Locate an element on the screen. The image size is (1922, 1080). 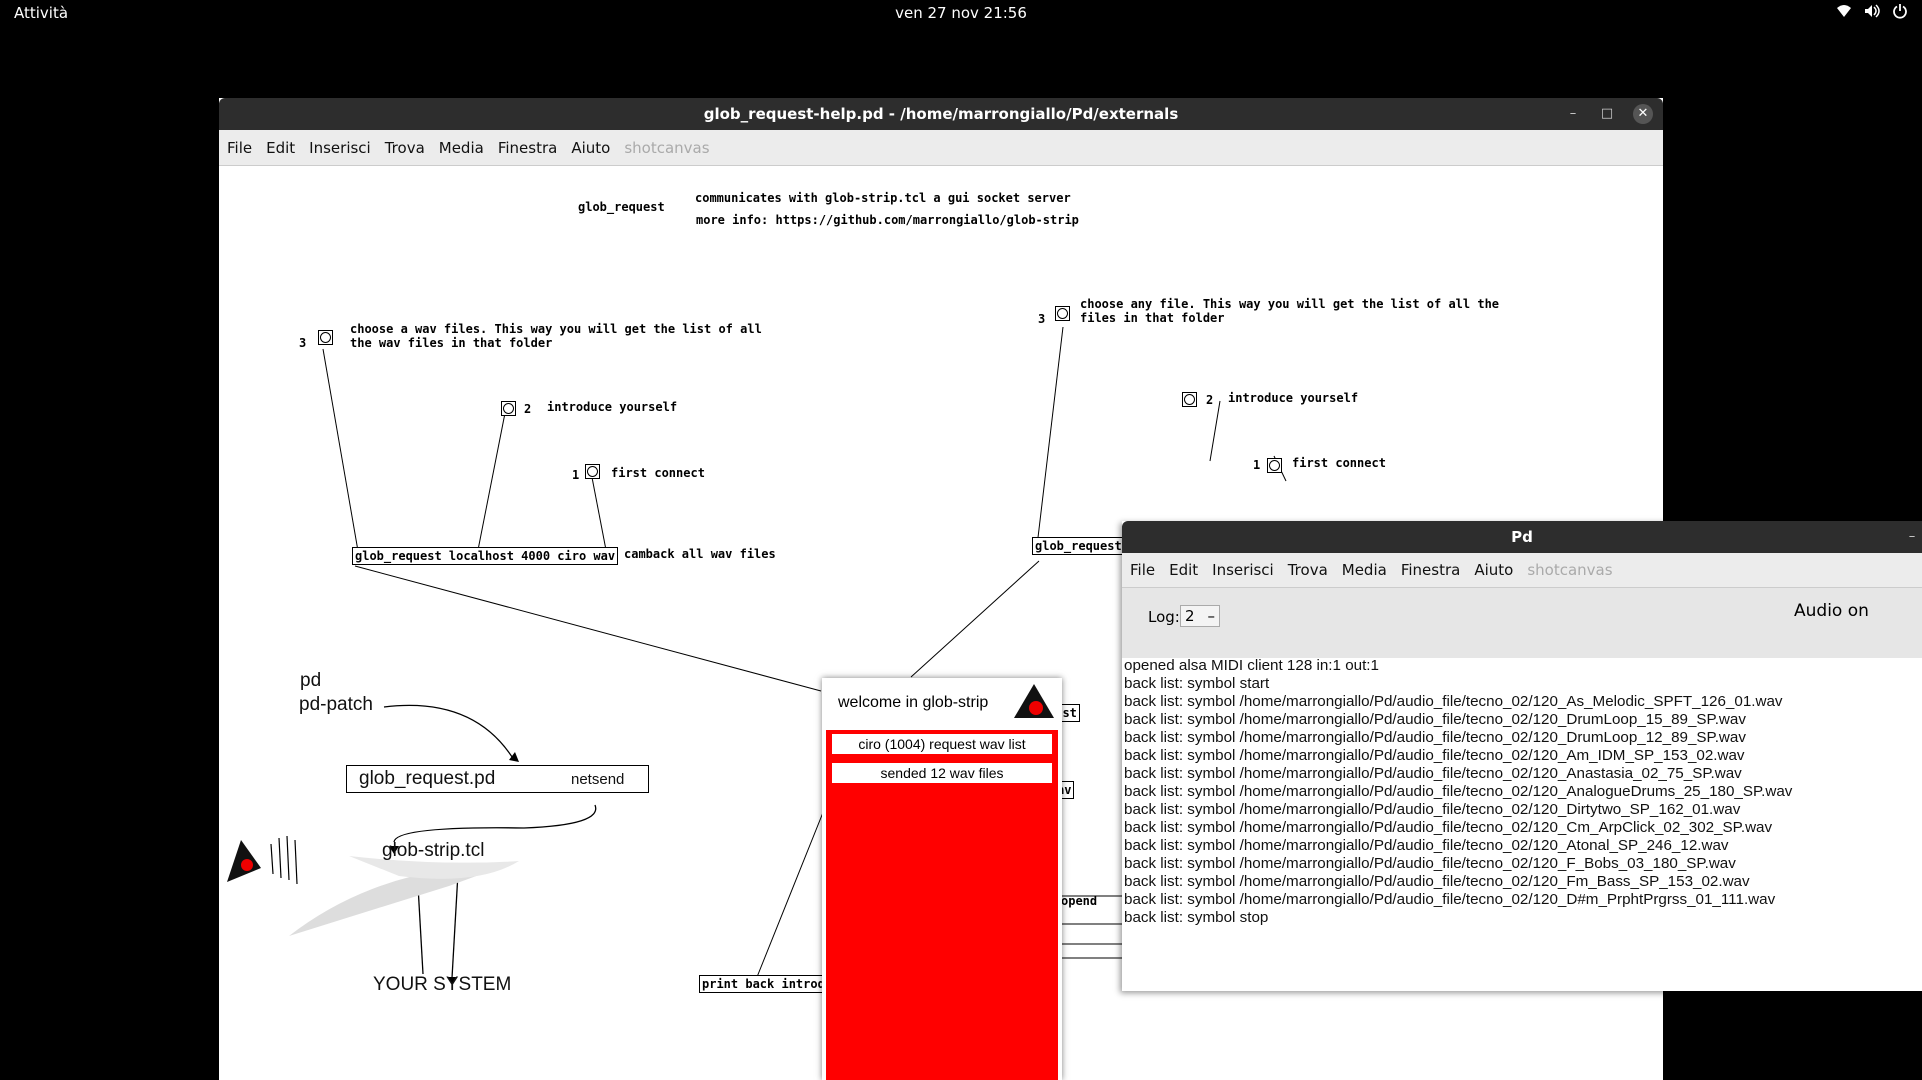
diagram-glob-request-box: glob_request.pd netsend is located at coordinates (497, 779).